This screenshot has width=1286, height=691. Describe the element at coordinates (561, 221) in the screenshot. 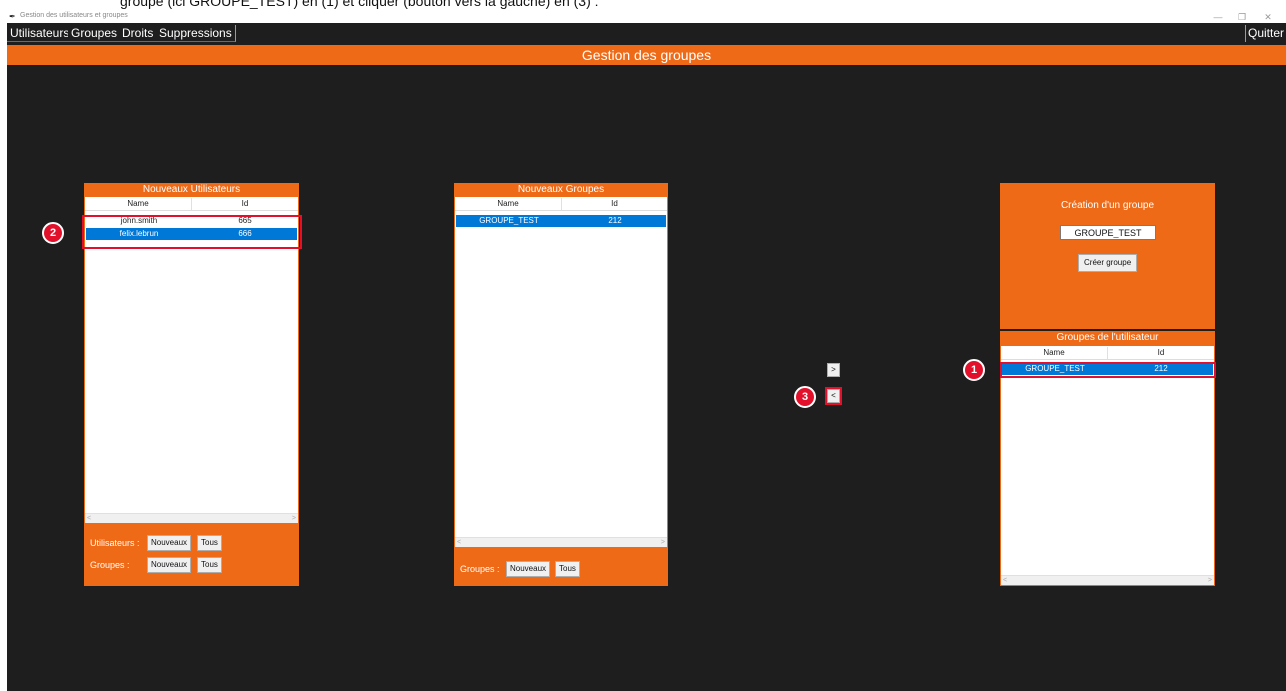

I see `group-row-groupe-test: GROUPE_TEST 212` at that location.